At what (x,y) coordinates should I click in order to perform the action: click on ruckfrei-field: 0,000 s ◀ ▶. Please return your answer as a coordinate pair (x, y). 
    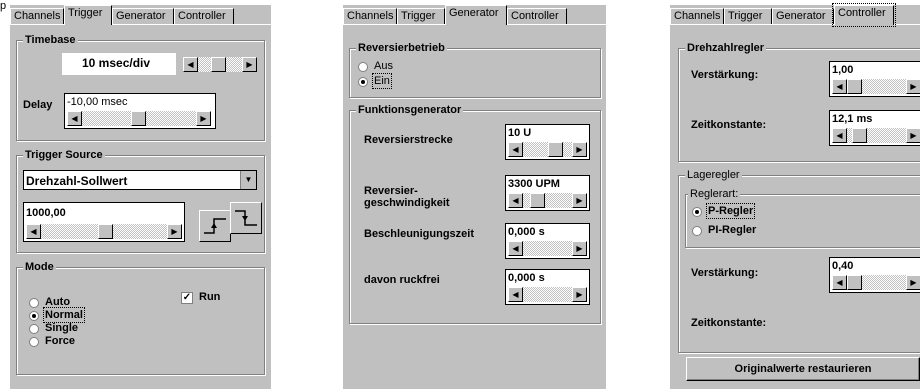
    Looking at the image, I should click on (547, 287).